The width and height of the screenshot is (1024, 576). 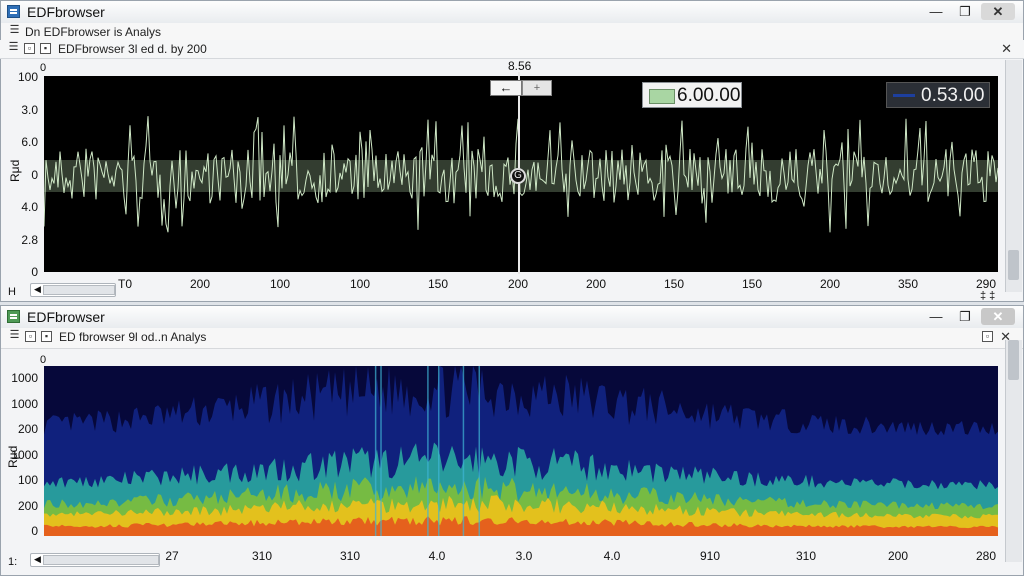 What do you see at coordinates (1006, 49) in the screenshot?
I see `close-icon: ✕` at bounding box center [1006, 49].